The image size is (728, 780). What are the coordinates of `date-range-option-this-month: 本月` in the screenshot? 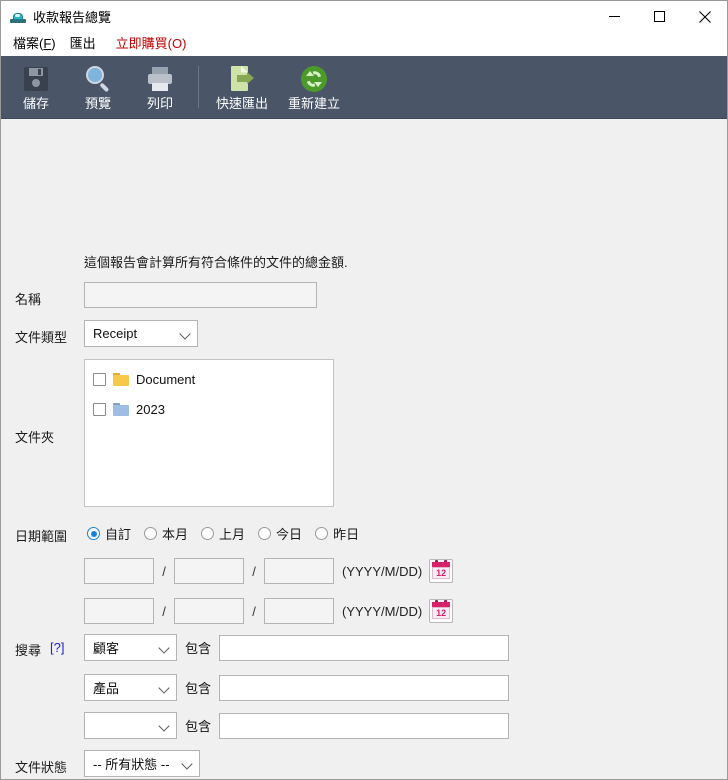 It's located at (166, 533).